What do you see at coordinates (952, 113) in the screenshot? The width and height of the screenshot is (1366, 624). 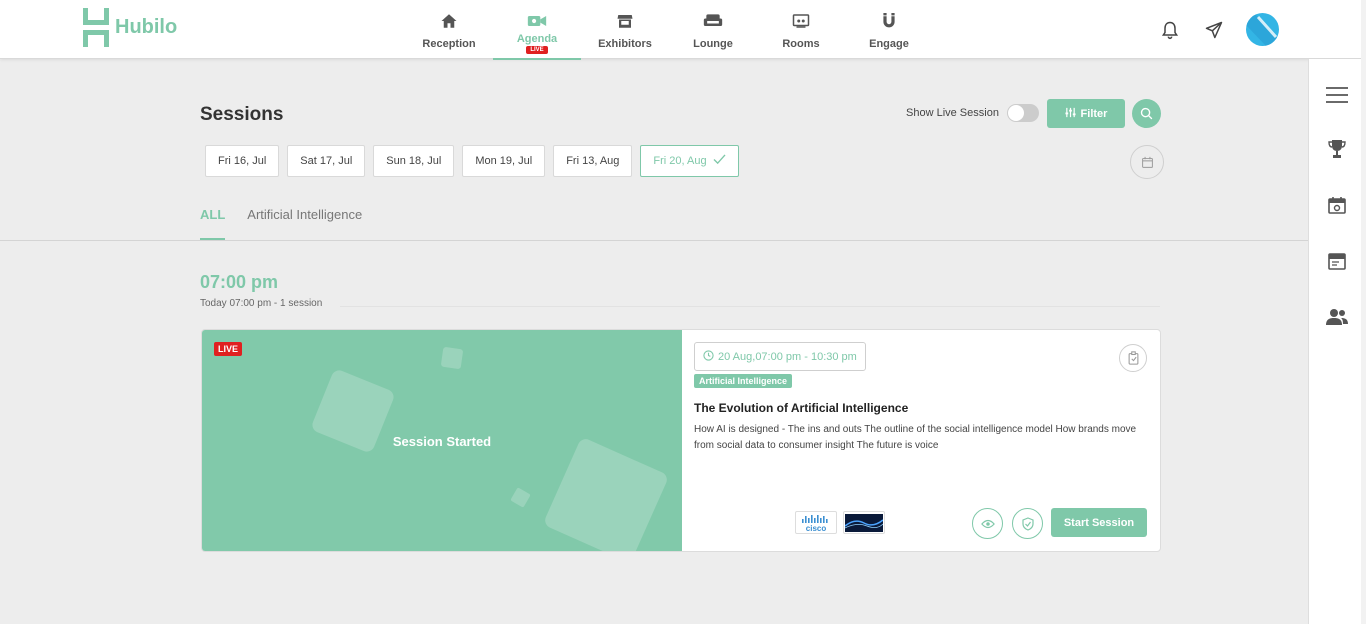 I see `show-live-label: Show Live Session` at bounding box center [952, 113].